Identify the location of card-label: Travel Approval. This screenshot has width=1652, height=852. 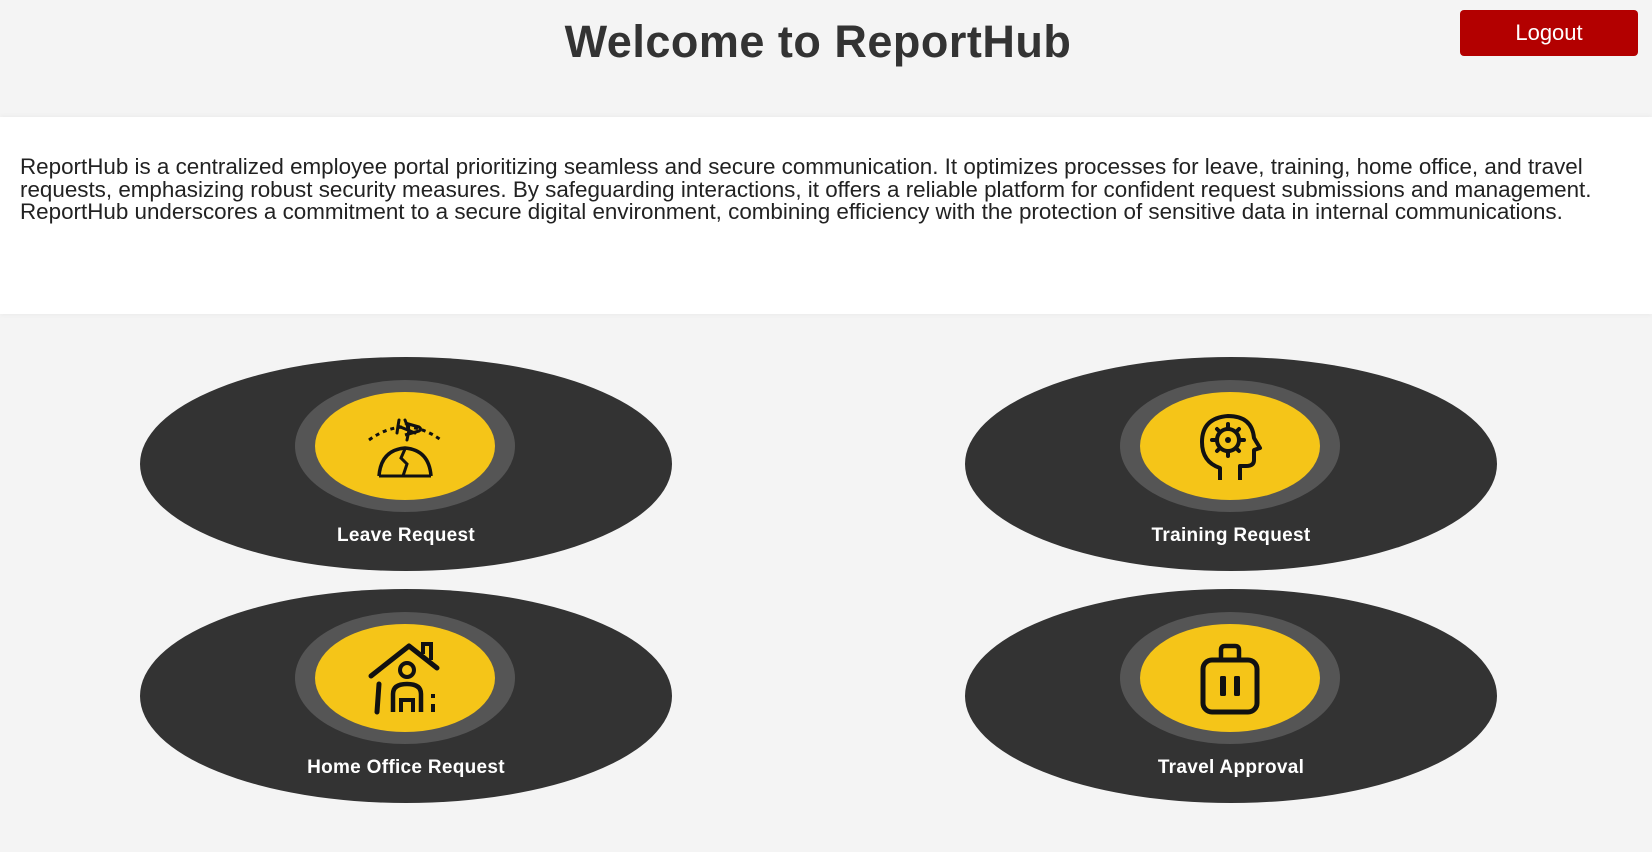
(1231, 767).